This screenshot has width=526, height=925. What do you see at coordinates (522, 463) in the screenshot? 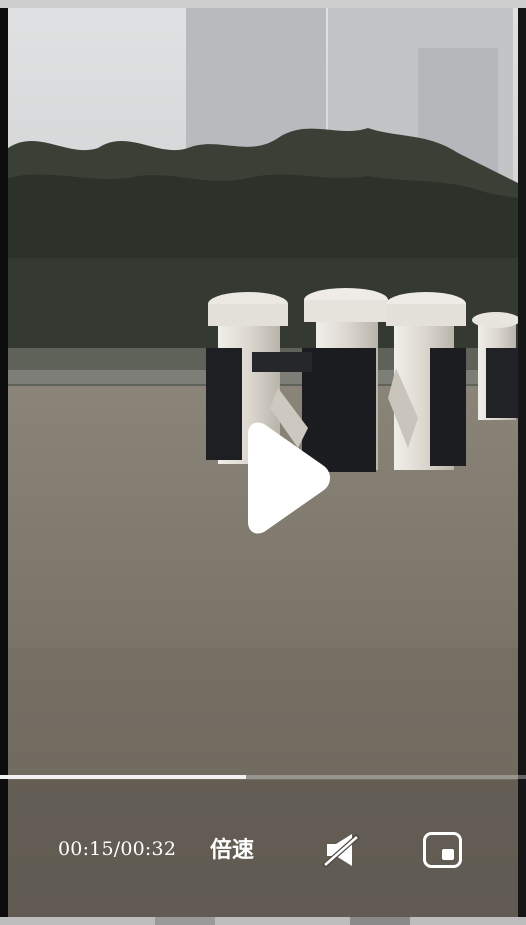
I see `right-letterbox` at bounding box center [522, 463].